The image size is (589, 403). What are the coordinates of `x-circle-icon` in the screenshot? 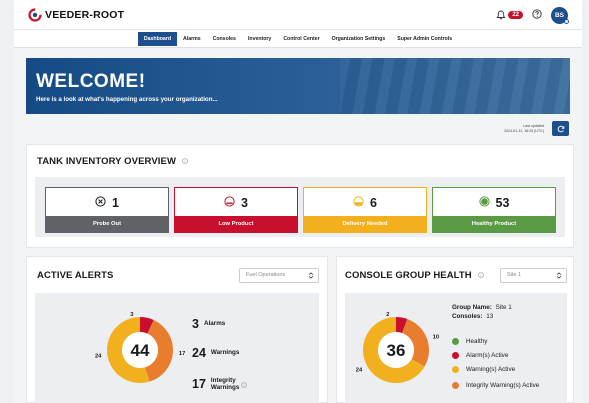 It's located at (100, 203).